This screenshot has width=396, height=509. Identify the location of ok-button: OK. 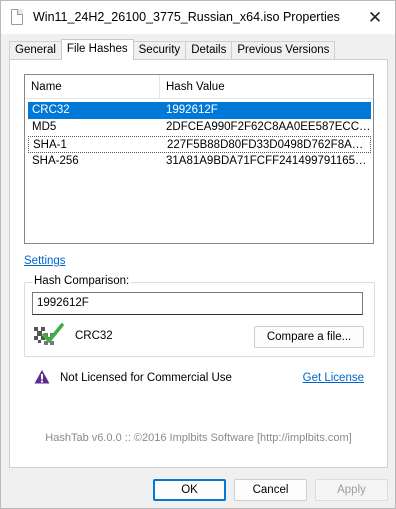
(189, 490).